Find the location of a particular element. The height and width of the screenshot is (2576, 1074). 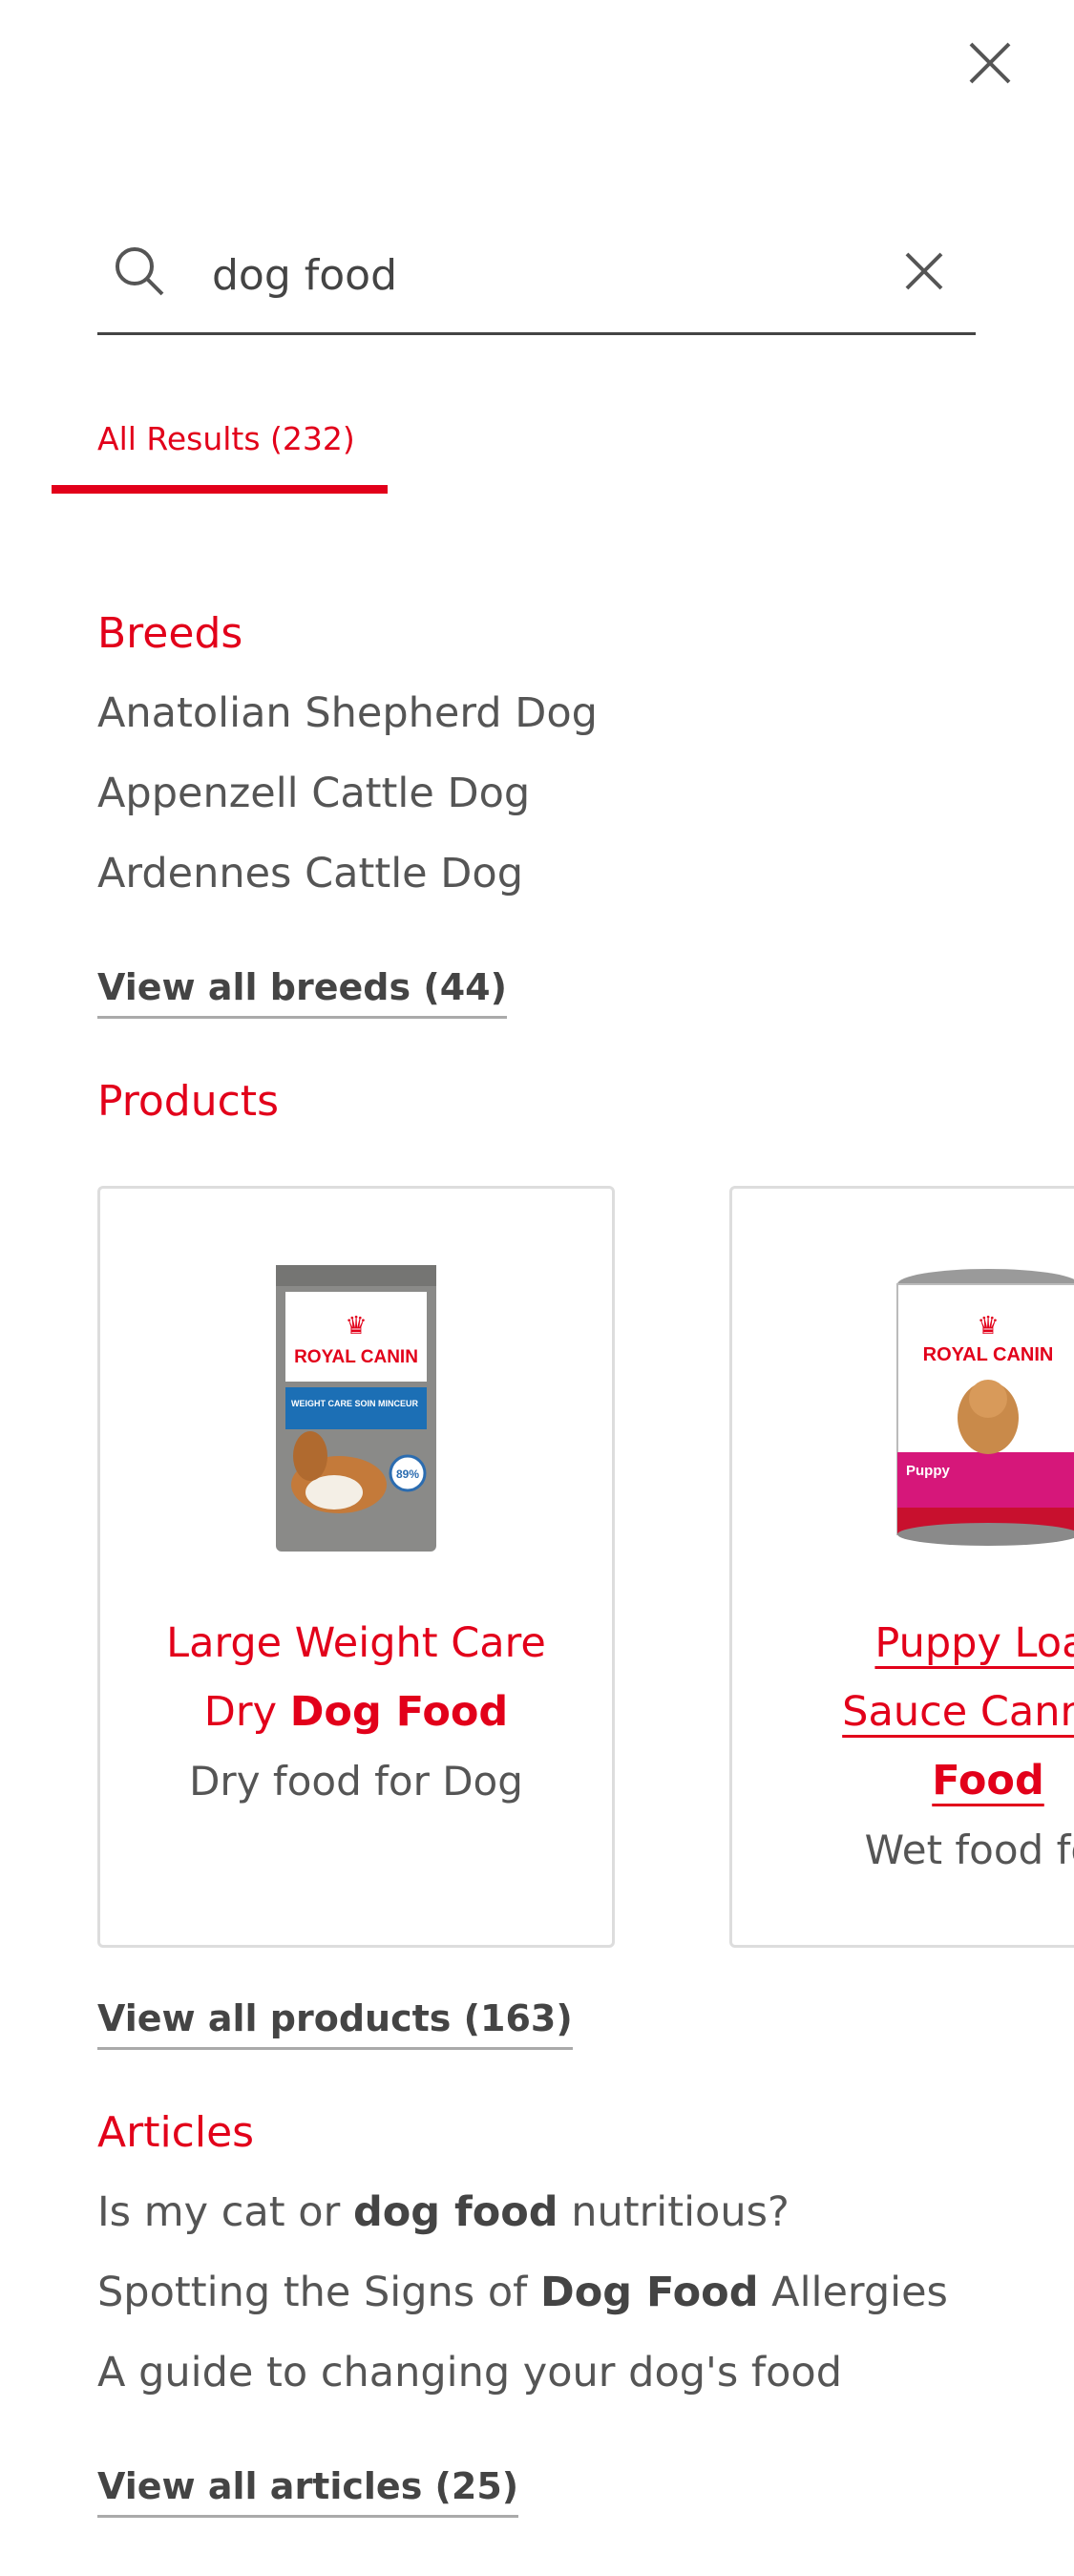

products-section-title: Products is located at coordinates (188, 1101).